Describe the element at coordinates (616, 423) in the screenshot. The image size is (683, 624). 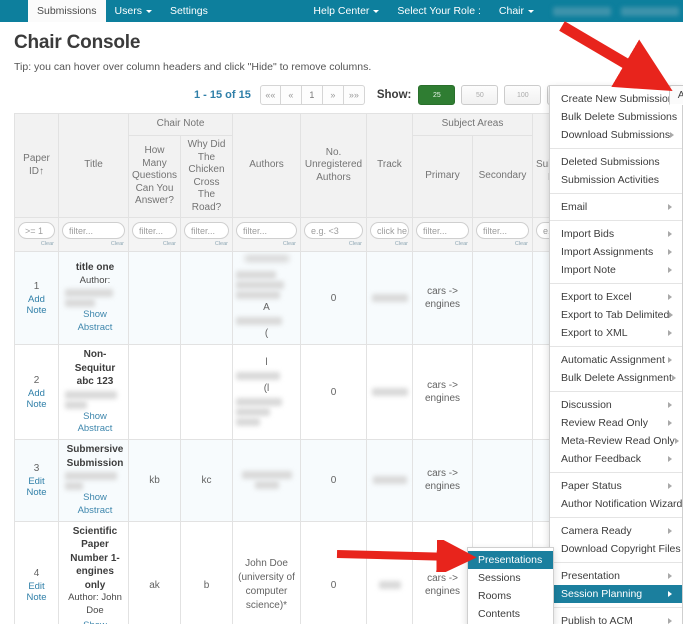
I see `menu-item-review-read-only: Review Read Only` at that location.